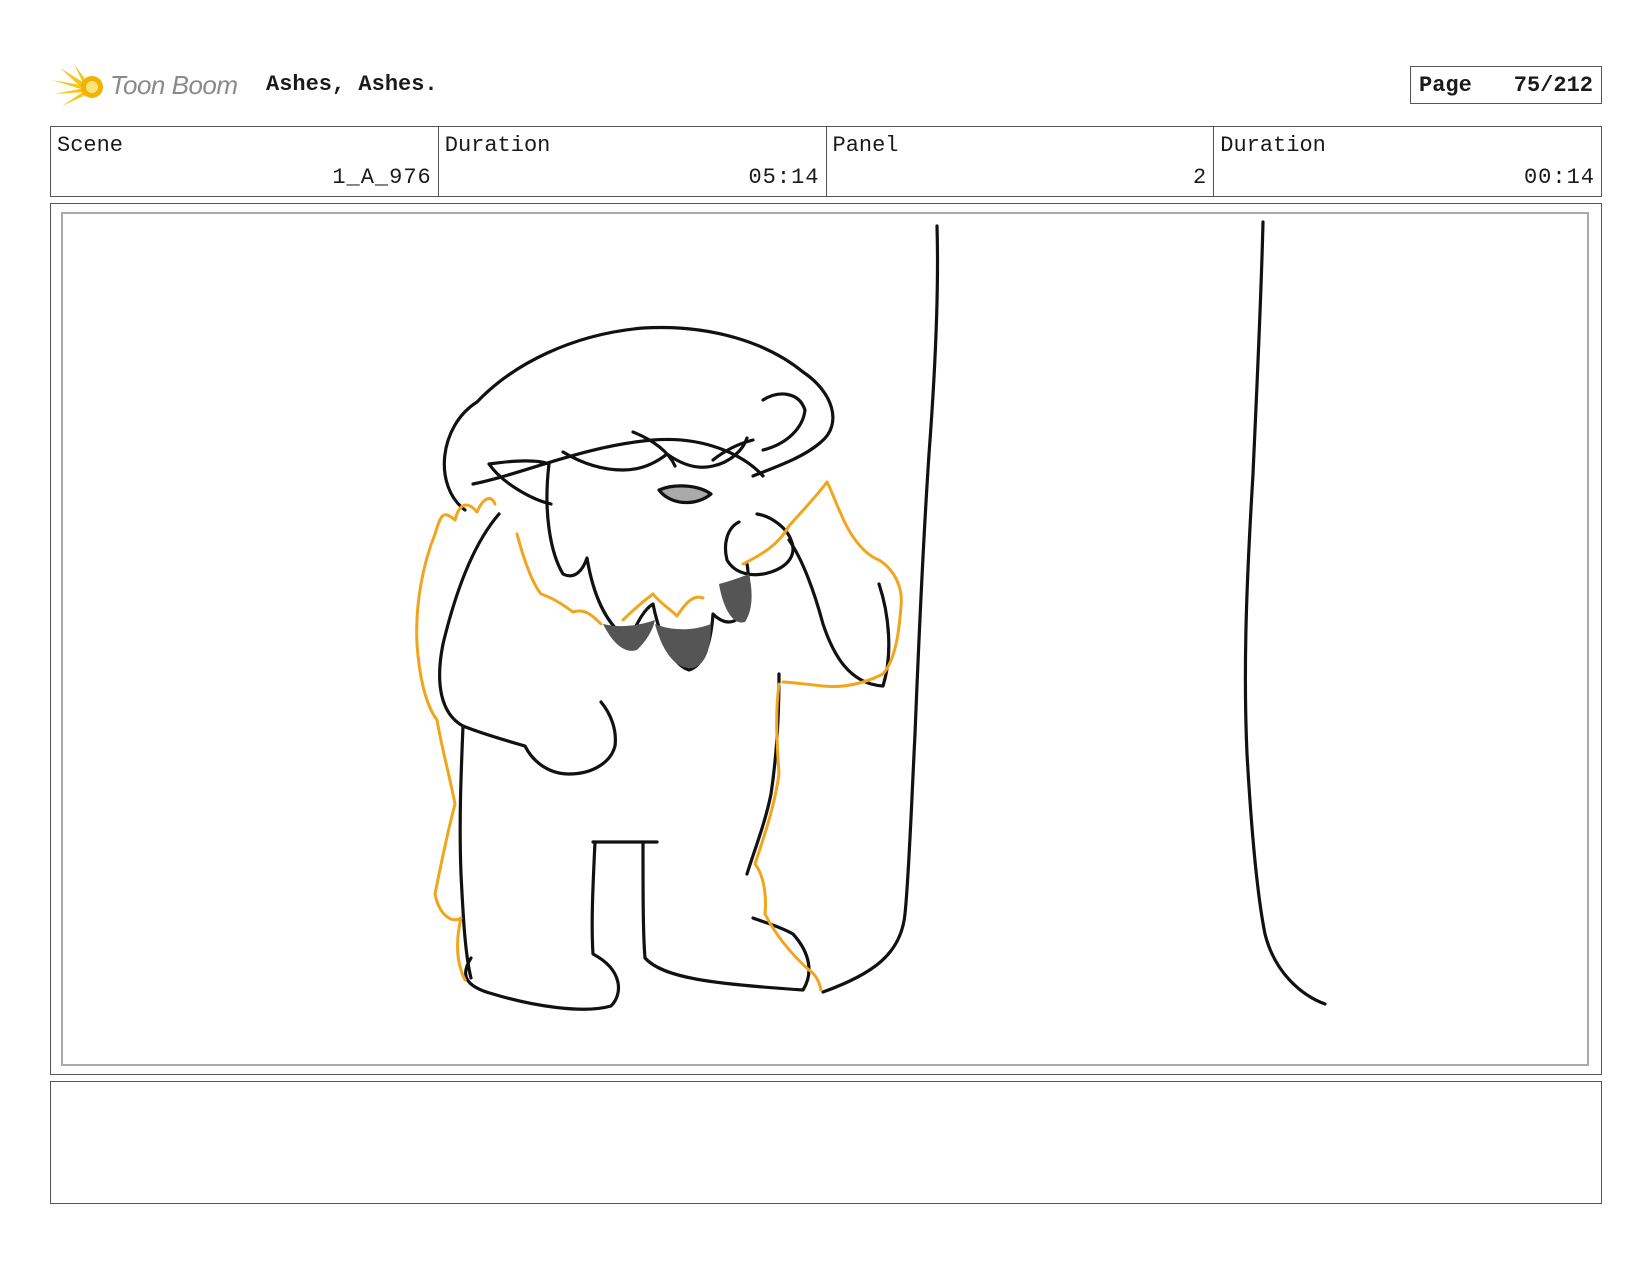 The height and width of the screenshot is (1276, 1648). What do you see at coordinates (1285, 613) in the screenshot?
I see `tree-trunk-right` at bounding box center [1285, 613].